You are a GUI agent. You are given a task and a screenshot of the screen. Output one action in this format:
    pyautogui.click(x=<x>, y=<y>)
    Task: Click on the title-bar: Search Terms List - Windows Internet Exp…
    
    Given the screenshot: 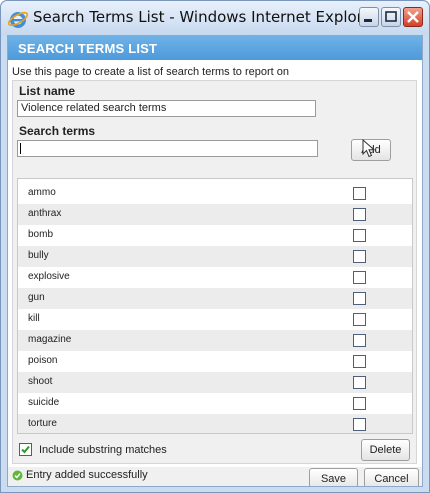 What is the action you would take?
    pyautogui.click(x=215, y=18)
    